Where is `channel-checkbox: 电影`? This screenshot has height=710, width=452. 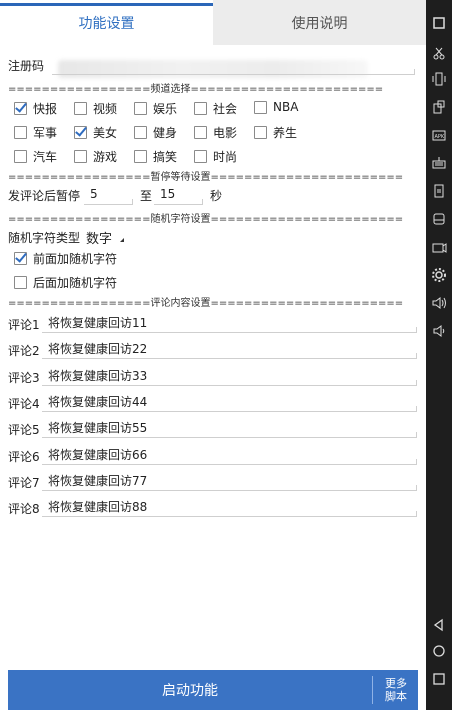
channel-checkbox: 电影 is located at coordinates (215, 132).